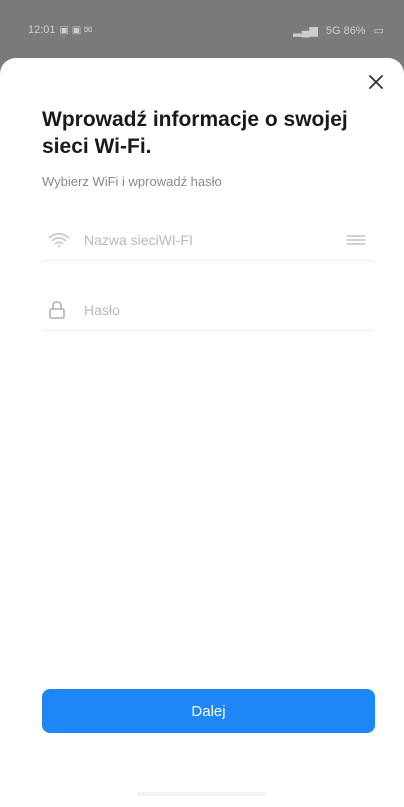 This screenshot has width=404, height=807. What do you see at coordinates (208, 711) in the screenshot?
I see `next-button: Dalej` at bounding box center [208, 711].